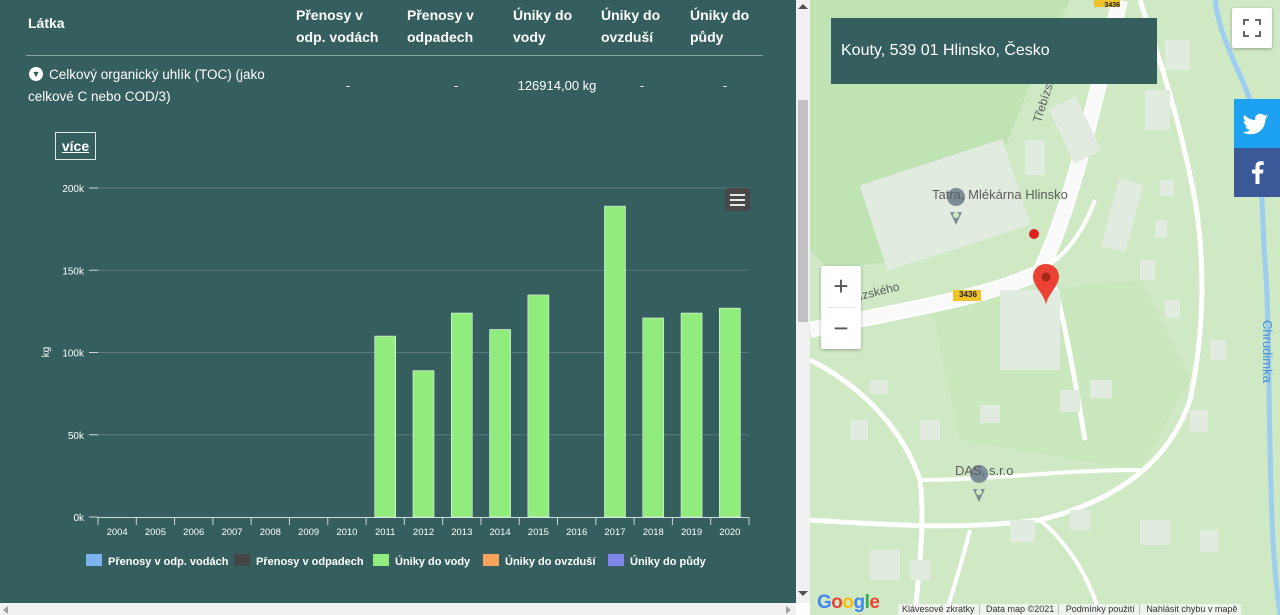  I want to click on address-box: Kouty, 539 01 Hlinsko, Česko, so click(994, 51).